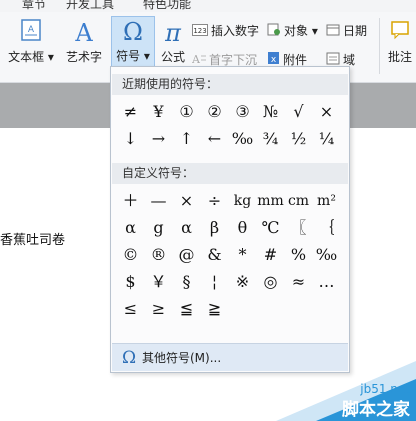  Describe the element at coordinates (274, 32) in the screenshot. I see `object-icon` at that location.